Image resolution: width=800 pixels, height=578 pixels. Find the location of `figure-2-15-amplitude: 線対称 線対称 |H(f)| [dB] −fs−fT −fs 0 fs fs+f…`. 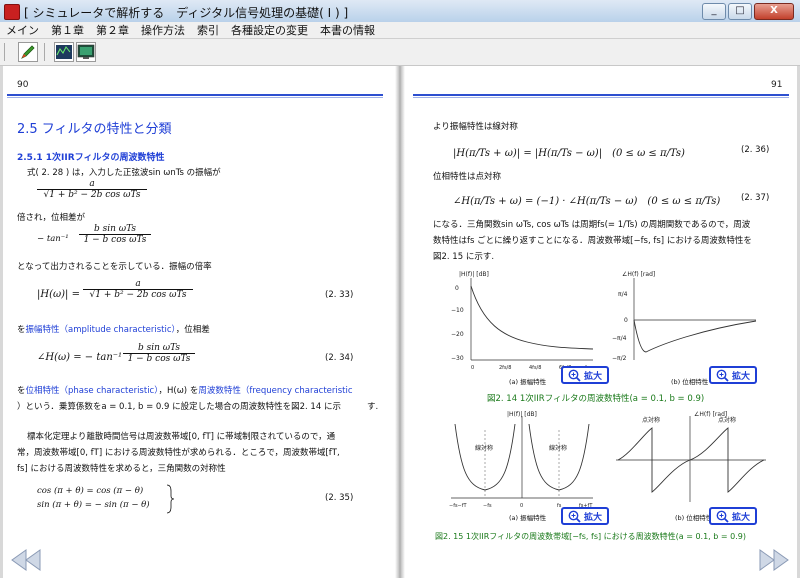

figure-2-15-amplitude: 線対称 線対称 |H(f)| [dB] −fs−fT −fs 0 fs fs+f… is located at coordinates (521, 460).